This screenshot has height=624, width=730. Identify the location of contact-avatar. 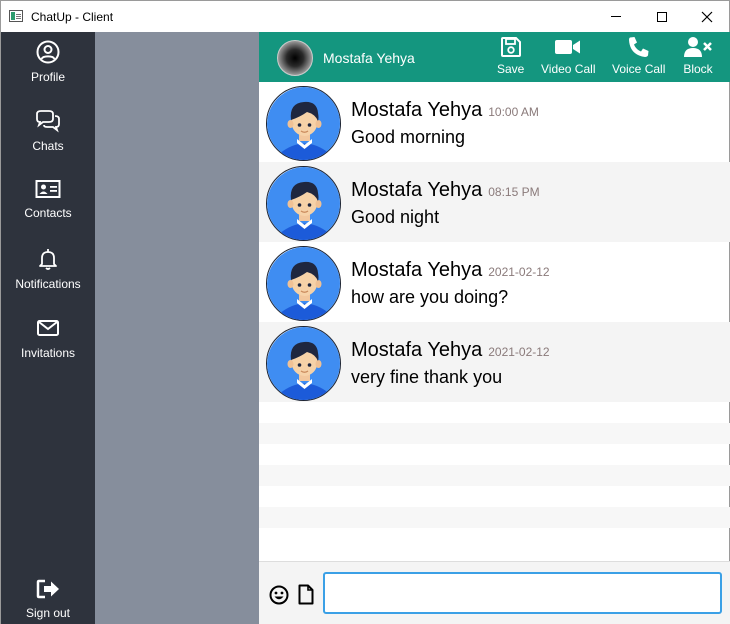
(295, 58).